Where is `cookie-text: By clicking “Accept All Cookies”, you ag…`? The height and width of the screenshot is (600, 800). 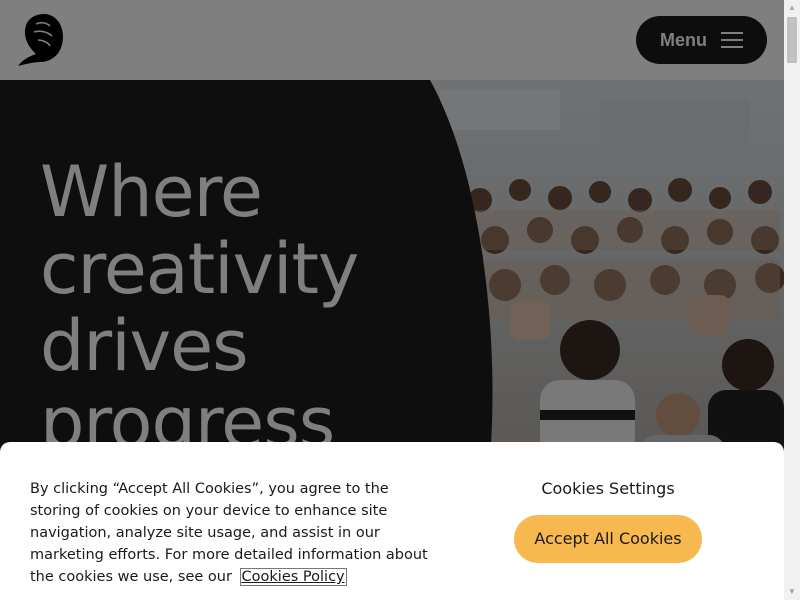
cookie-text: By clicking “Accept All Cookies”, you ag… is located at coordinates (229, 533).